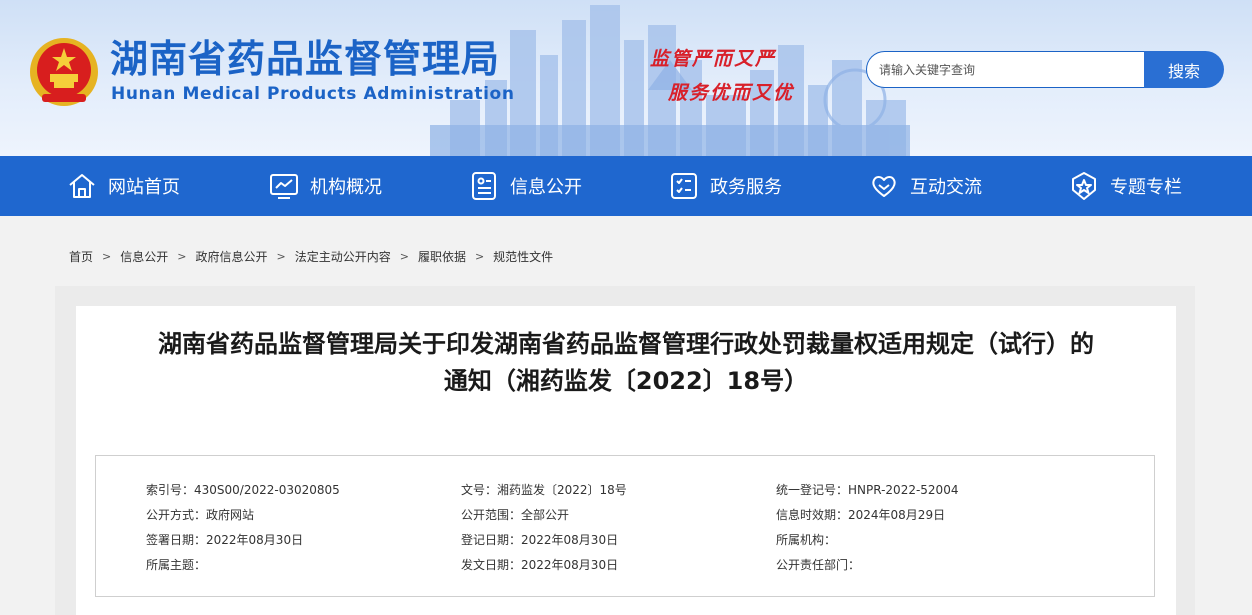 The image size is (1252, 615). I want to click on chart-screen-icon, so click(284, 186).